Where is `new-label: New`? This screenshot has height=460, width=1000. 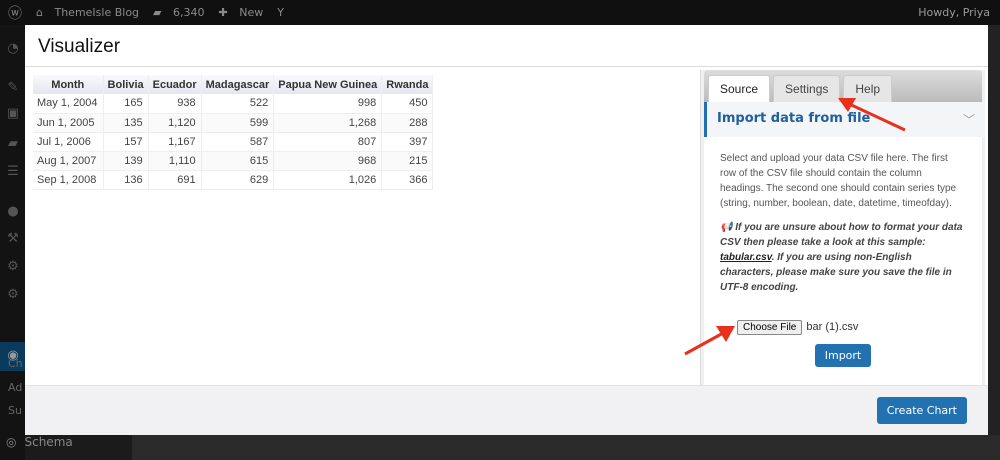
new-label: New is located at coordinates (251, 12).